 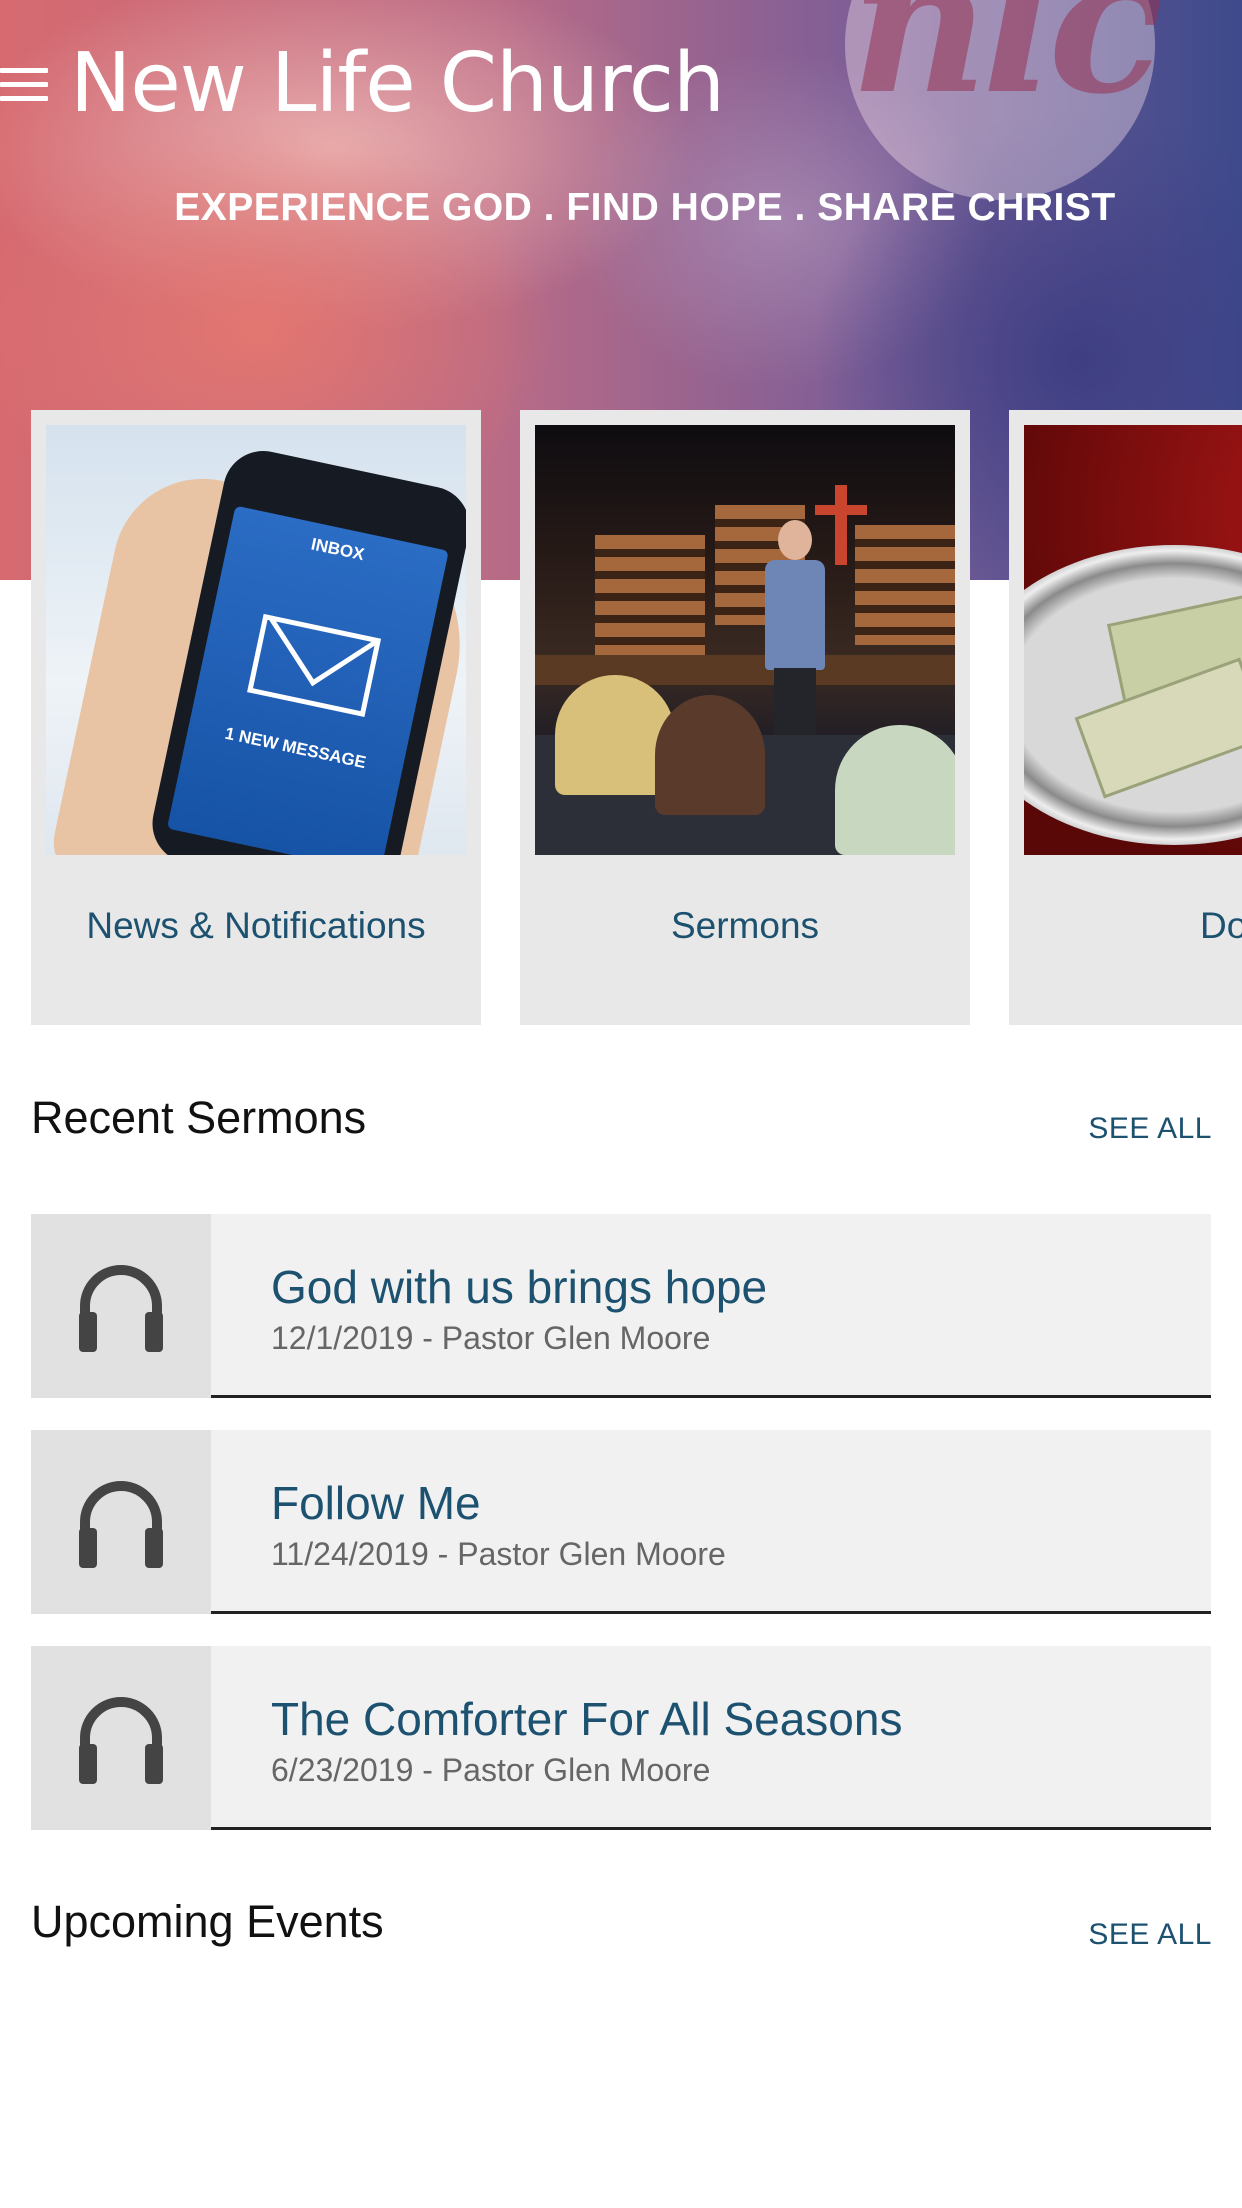 What do you see at coordinates (207, 1921) in the screenshot?
I see `upcoming-events-heading: Upcoming Events` at bounding box center [207, 1921].